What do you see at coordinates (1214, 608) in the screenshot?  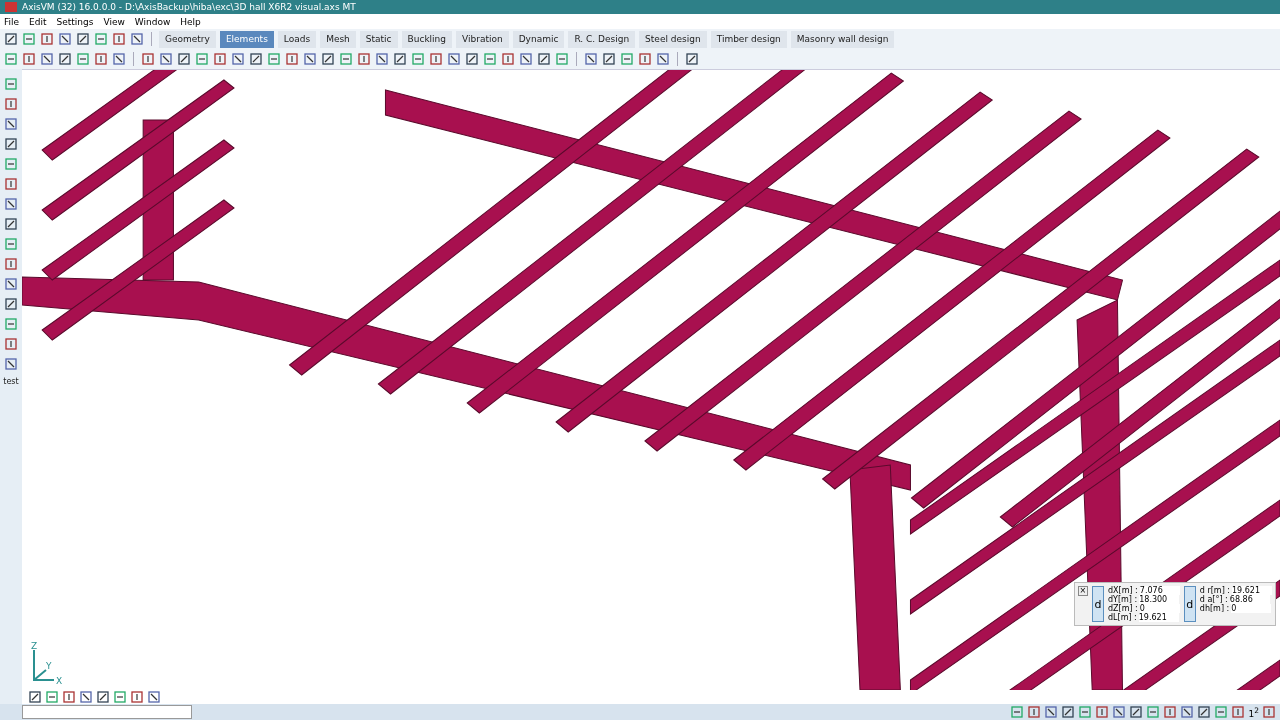 I see `coordinate-label: dh[m] :` at bounding box center [1214, 608].